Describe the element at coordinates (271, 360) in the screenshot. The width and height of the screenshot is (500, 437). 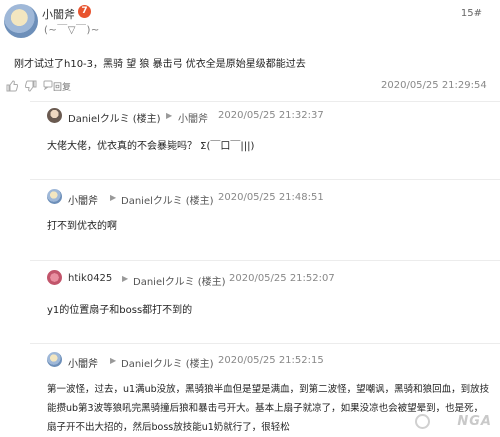
I see `comment-time: 2020/05/25 21:52:15` at that location.